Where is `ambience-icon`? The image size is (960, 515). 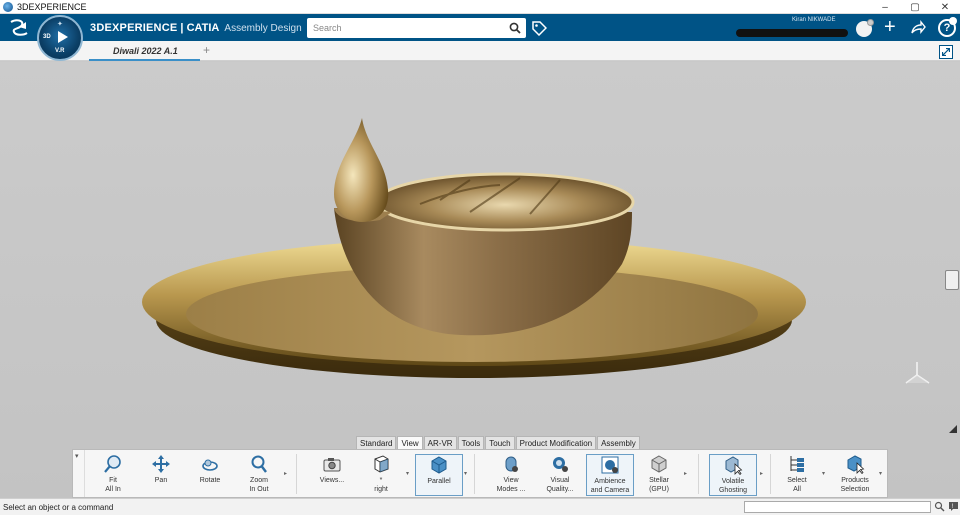
ambience-icon is located at coordinates (610, 465).